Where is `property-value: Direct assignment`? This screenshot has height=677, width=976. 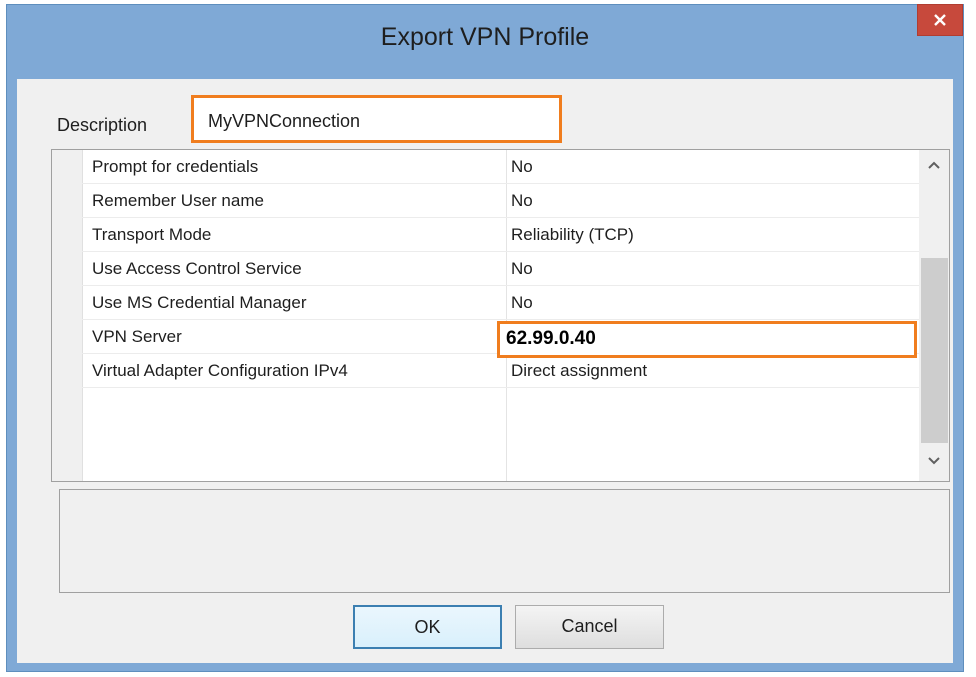
property-value: Direct assignment is located at coordinates (579, 371).